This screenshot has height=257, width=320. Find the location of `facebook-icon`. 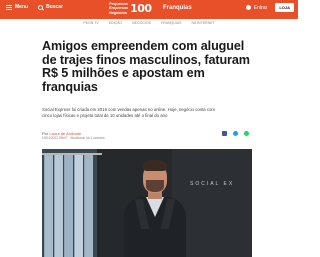

facebook-icon is located at coordinates (224, 133).